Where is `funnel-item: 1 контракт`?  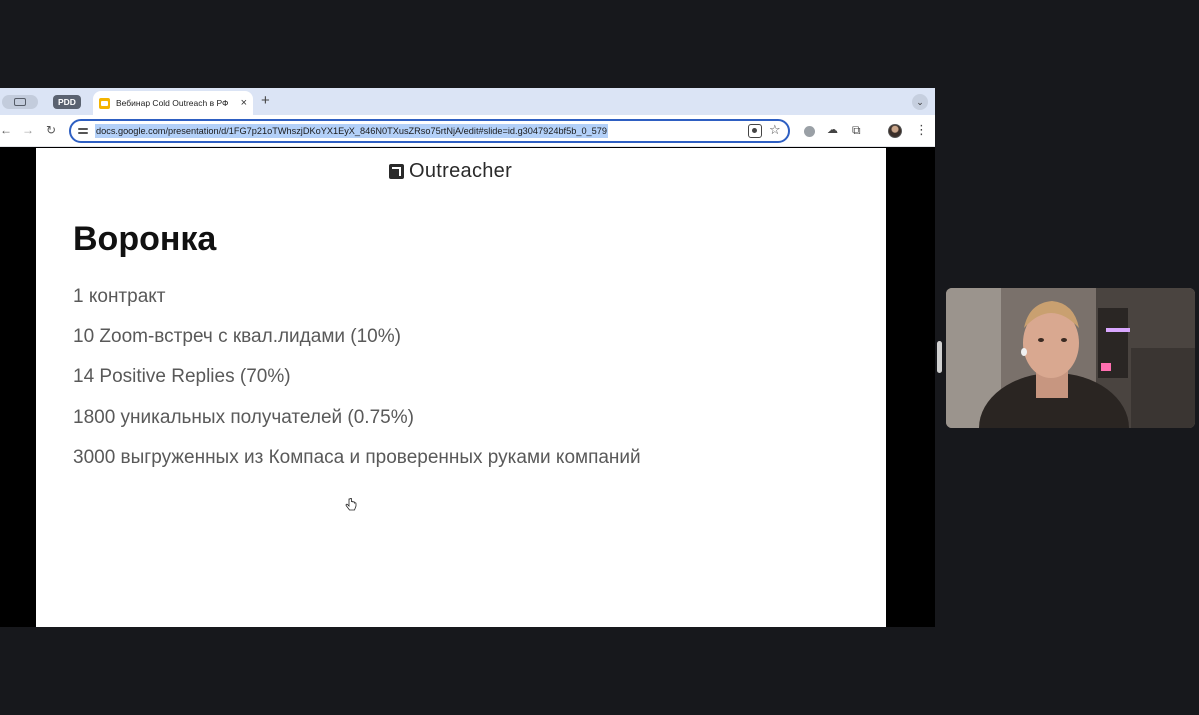
funnel-item: 1 контракт is located at coordinates (119, 296).